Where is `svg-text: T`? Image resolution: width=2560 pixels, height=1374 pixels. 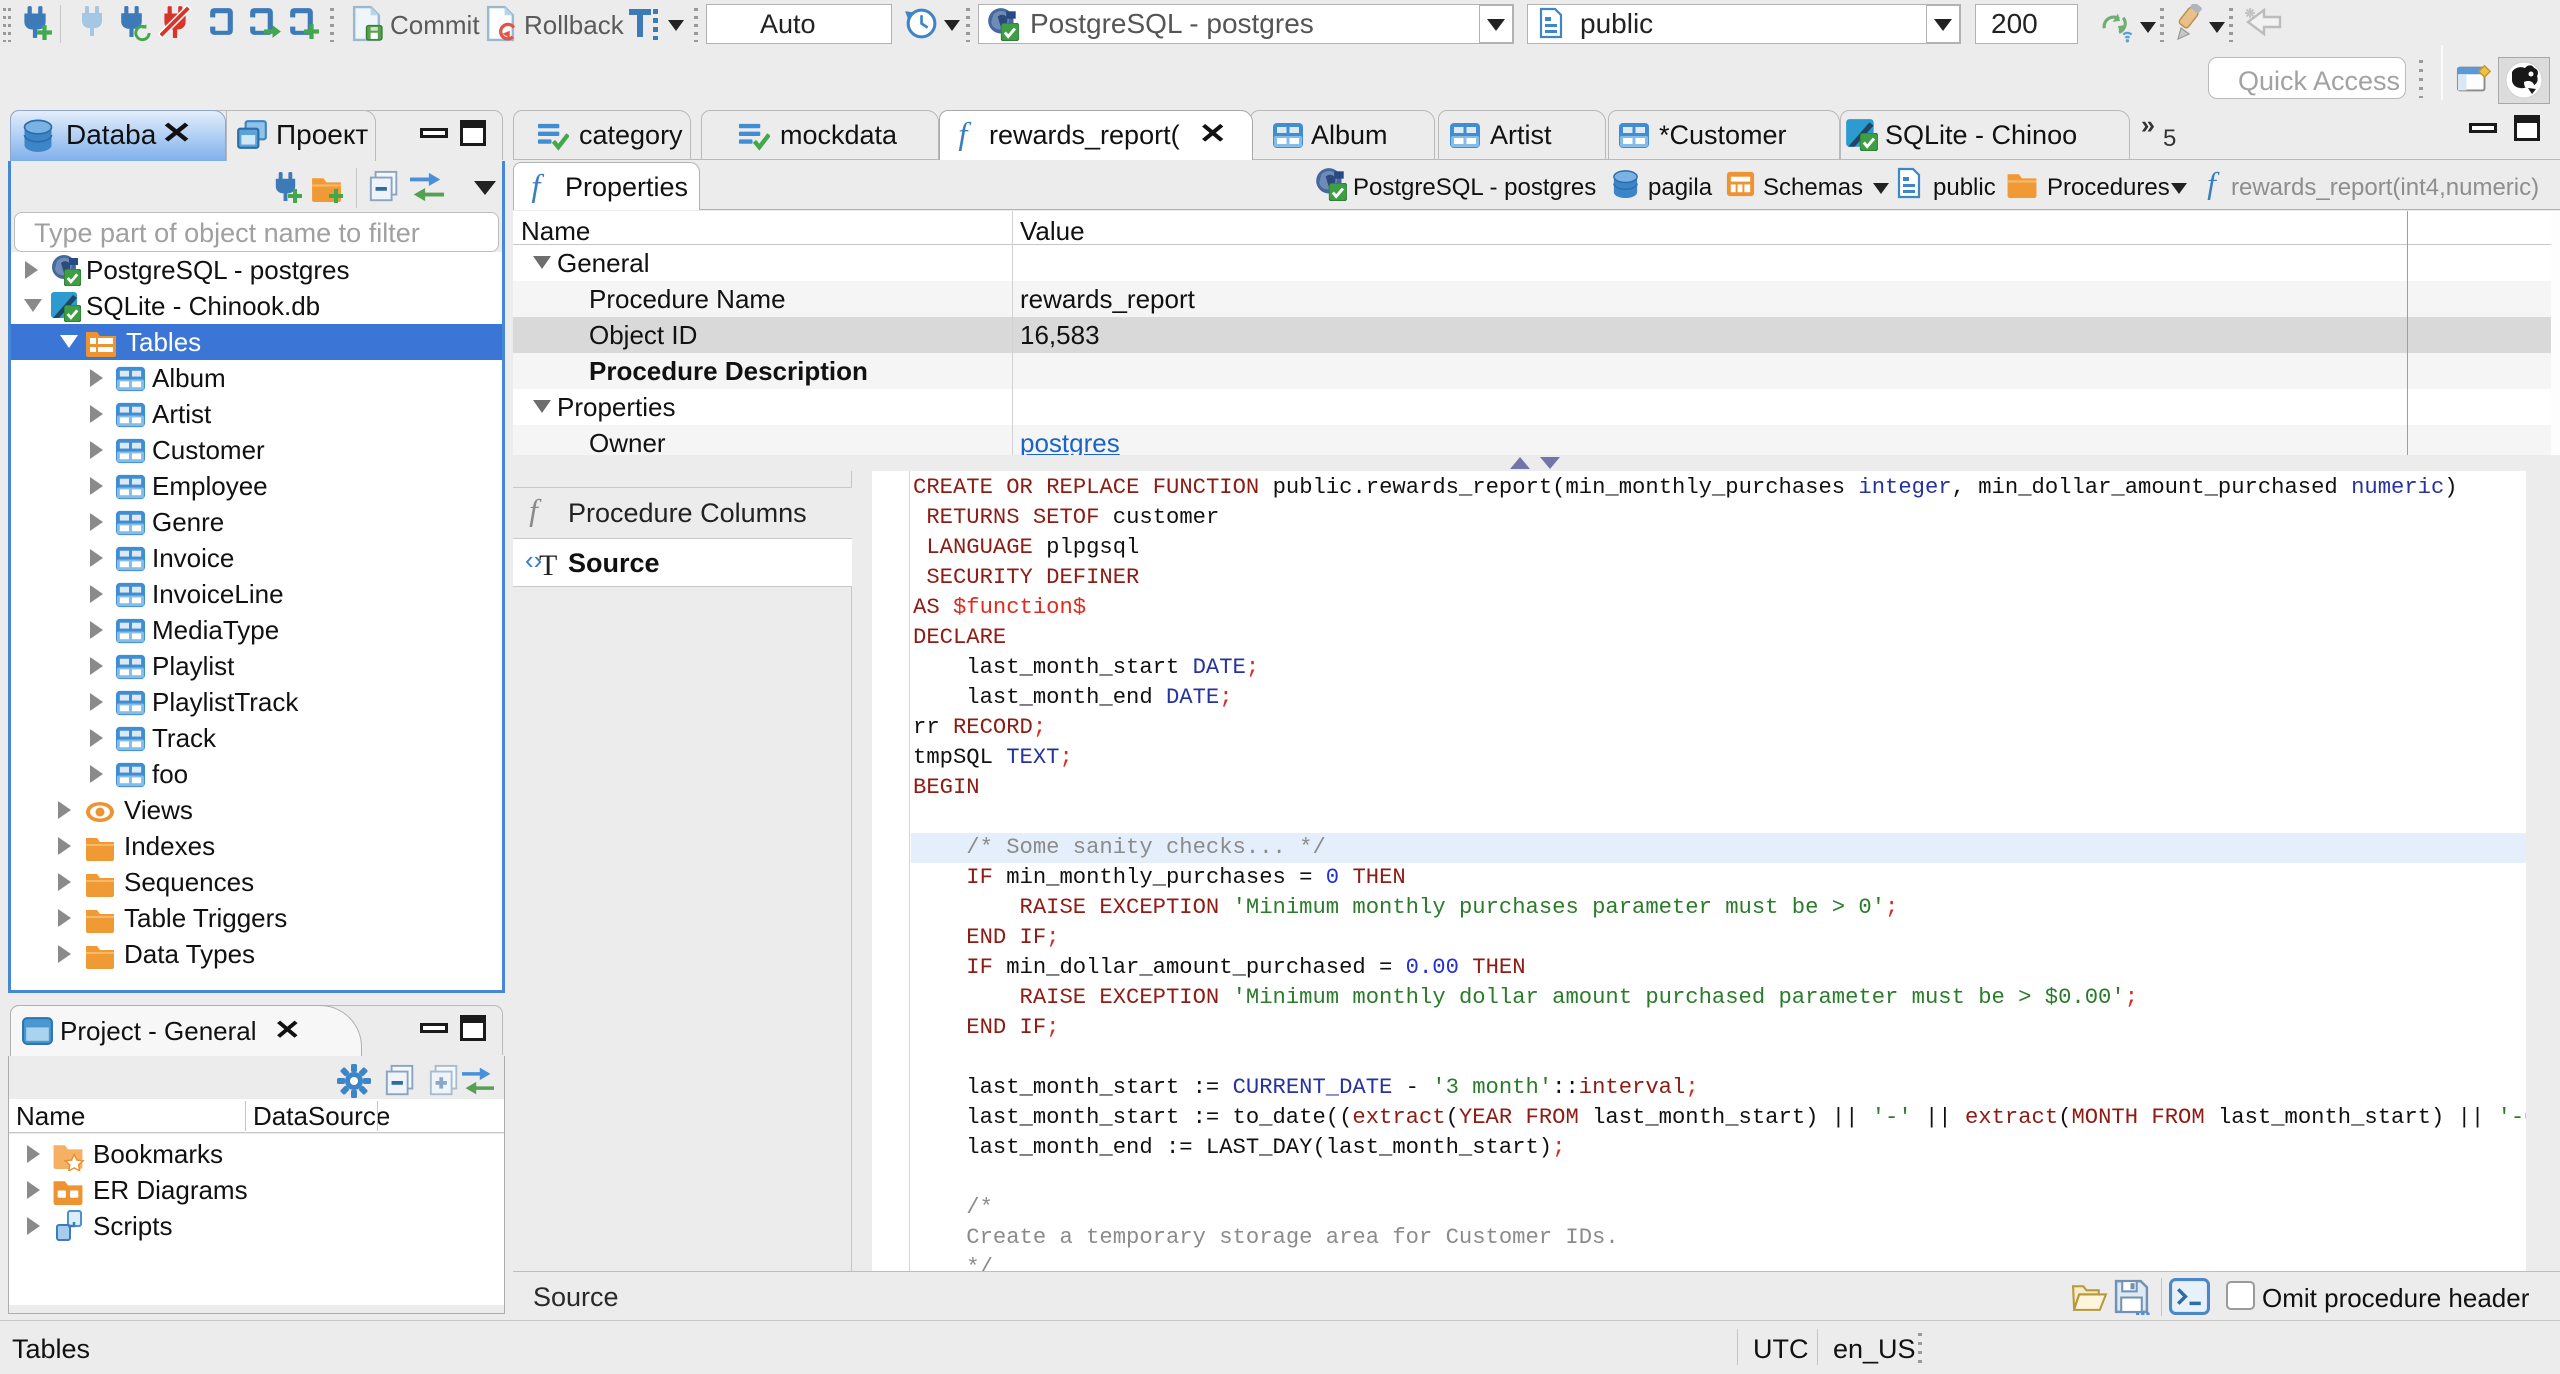
svg-text: T is located at coordinates (548, 564).